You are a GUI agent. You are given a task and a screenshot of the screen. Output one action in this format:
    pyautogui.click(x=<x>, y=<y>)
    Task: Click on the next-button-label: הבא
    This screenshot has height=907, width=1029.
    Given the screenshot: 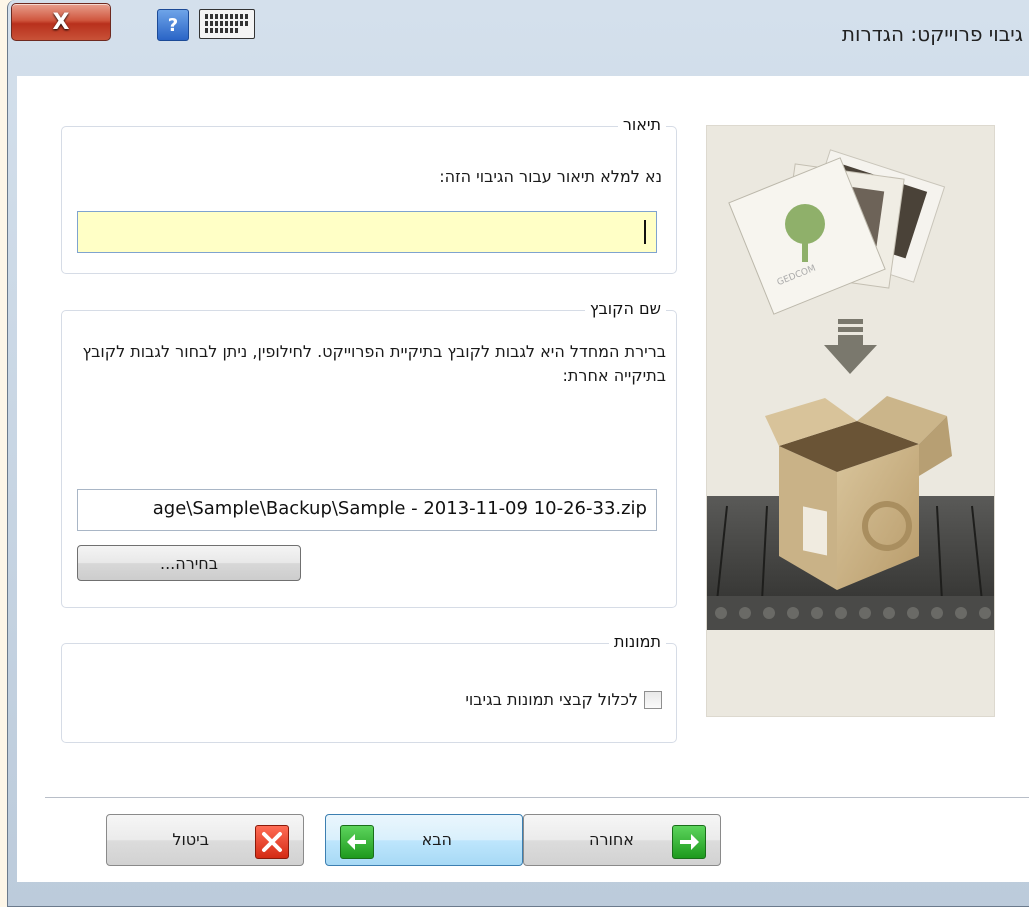 What is the action you would take?
    pyautogui.click(x=436, y=839)
    